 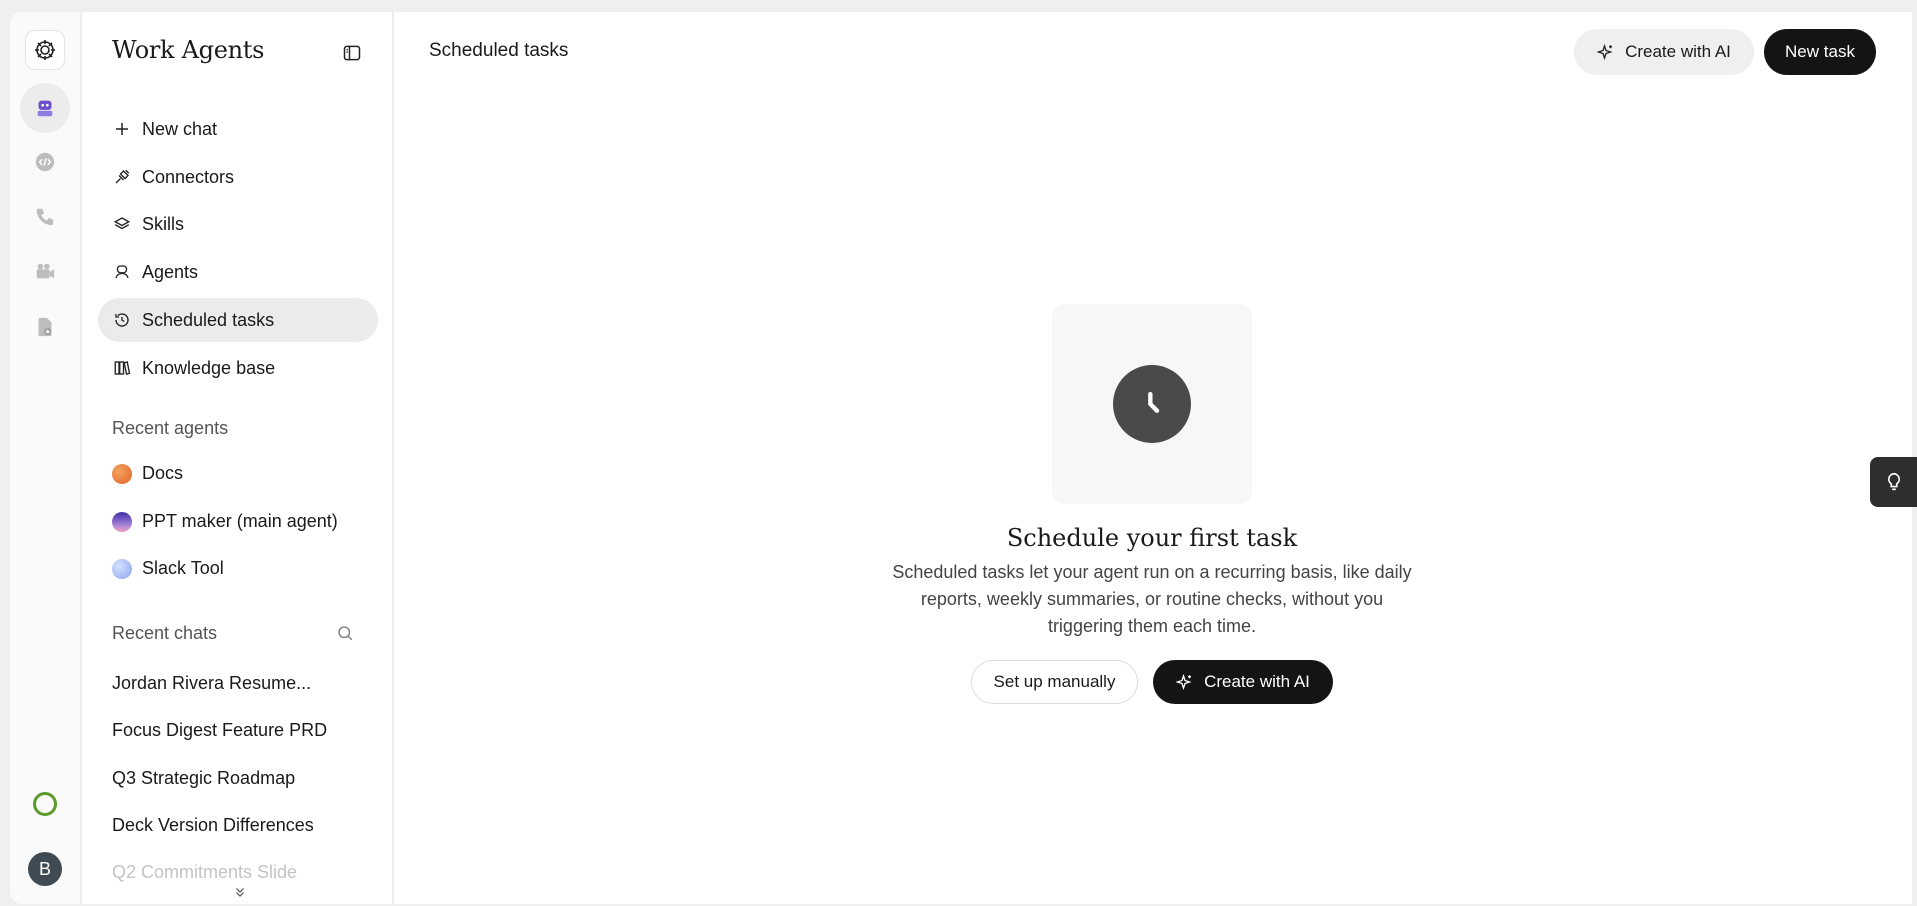 I want to click on recent-chat-item: Focus Digest Feature PRD, so click(x=219, y=730).